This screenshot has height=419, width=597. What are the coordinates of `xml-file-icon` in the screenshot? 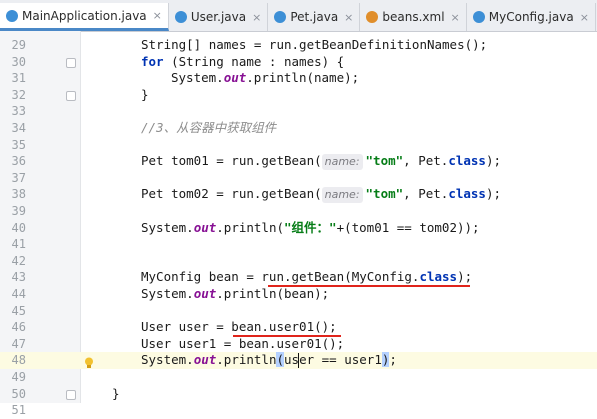 It's located at (372, 17).